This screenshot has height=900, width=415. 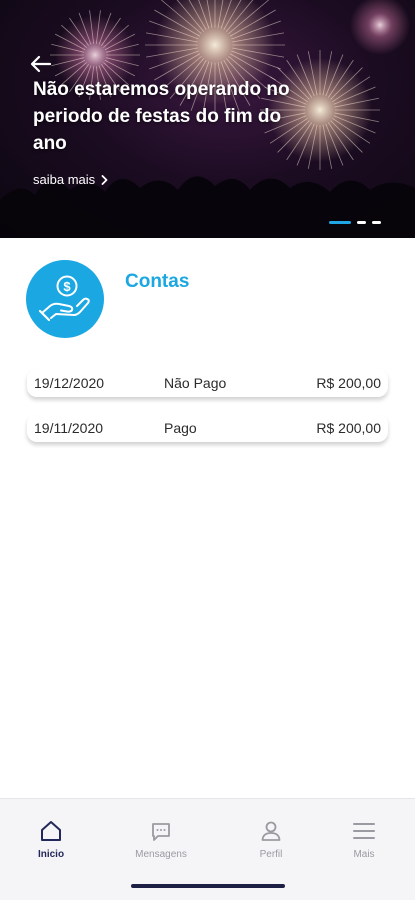 I want to click on user-icon, so click(x=271, y=831).